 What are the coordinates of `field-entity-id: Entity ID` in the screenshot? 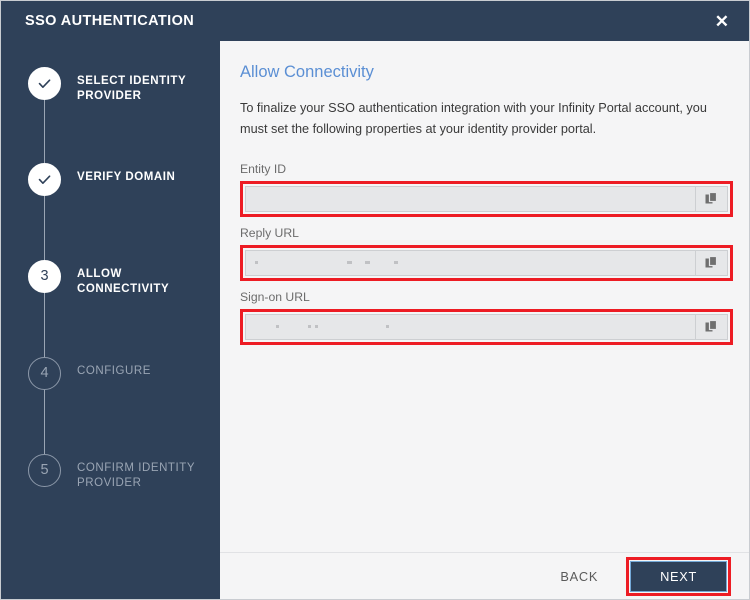 It's located at (486, 189).